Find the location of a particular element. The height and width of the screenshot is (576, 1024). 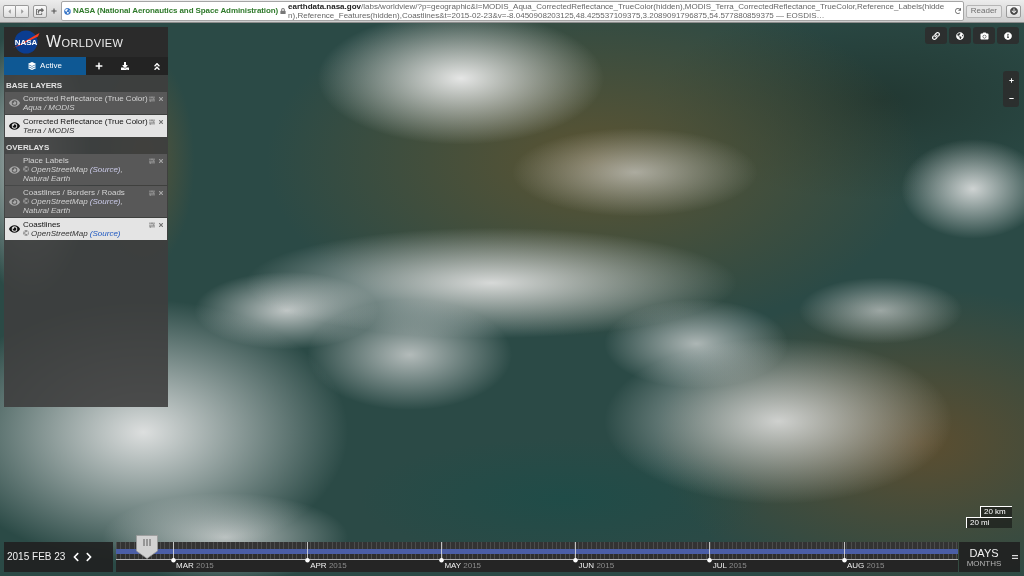

lock-icon is located at coordinates (283, 11).